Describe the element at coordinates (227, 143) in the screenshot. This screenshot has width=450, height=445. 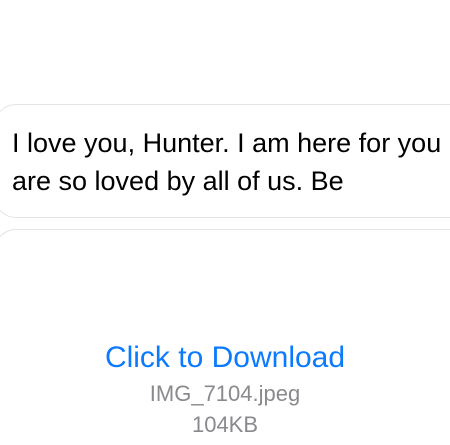
I see `message-text-line-1: I love you, Hunter. I am here for you` at that location.